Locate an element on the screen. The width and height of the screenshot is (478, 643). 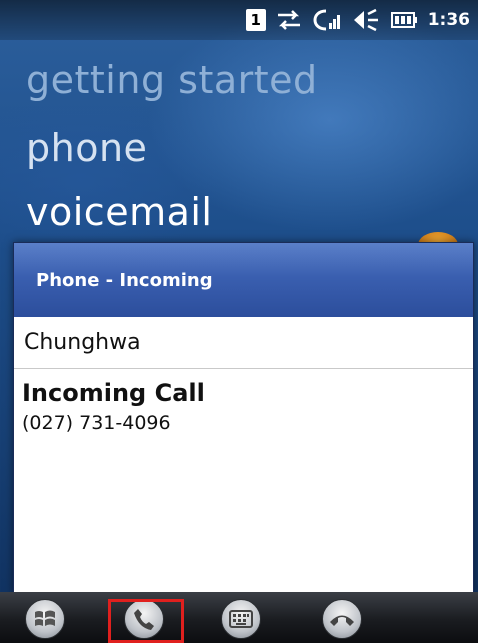
battery-icon is located at coordinates (404, 20).